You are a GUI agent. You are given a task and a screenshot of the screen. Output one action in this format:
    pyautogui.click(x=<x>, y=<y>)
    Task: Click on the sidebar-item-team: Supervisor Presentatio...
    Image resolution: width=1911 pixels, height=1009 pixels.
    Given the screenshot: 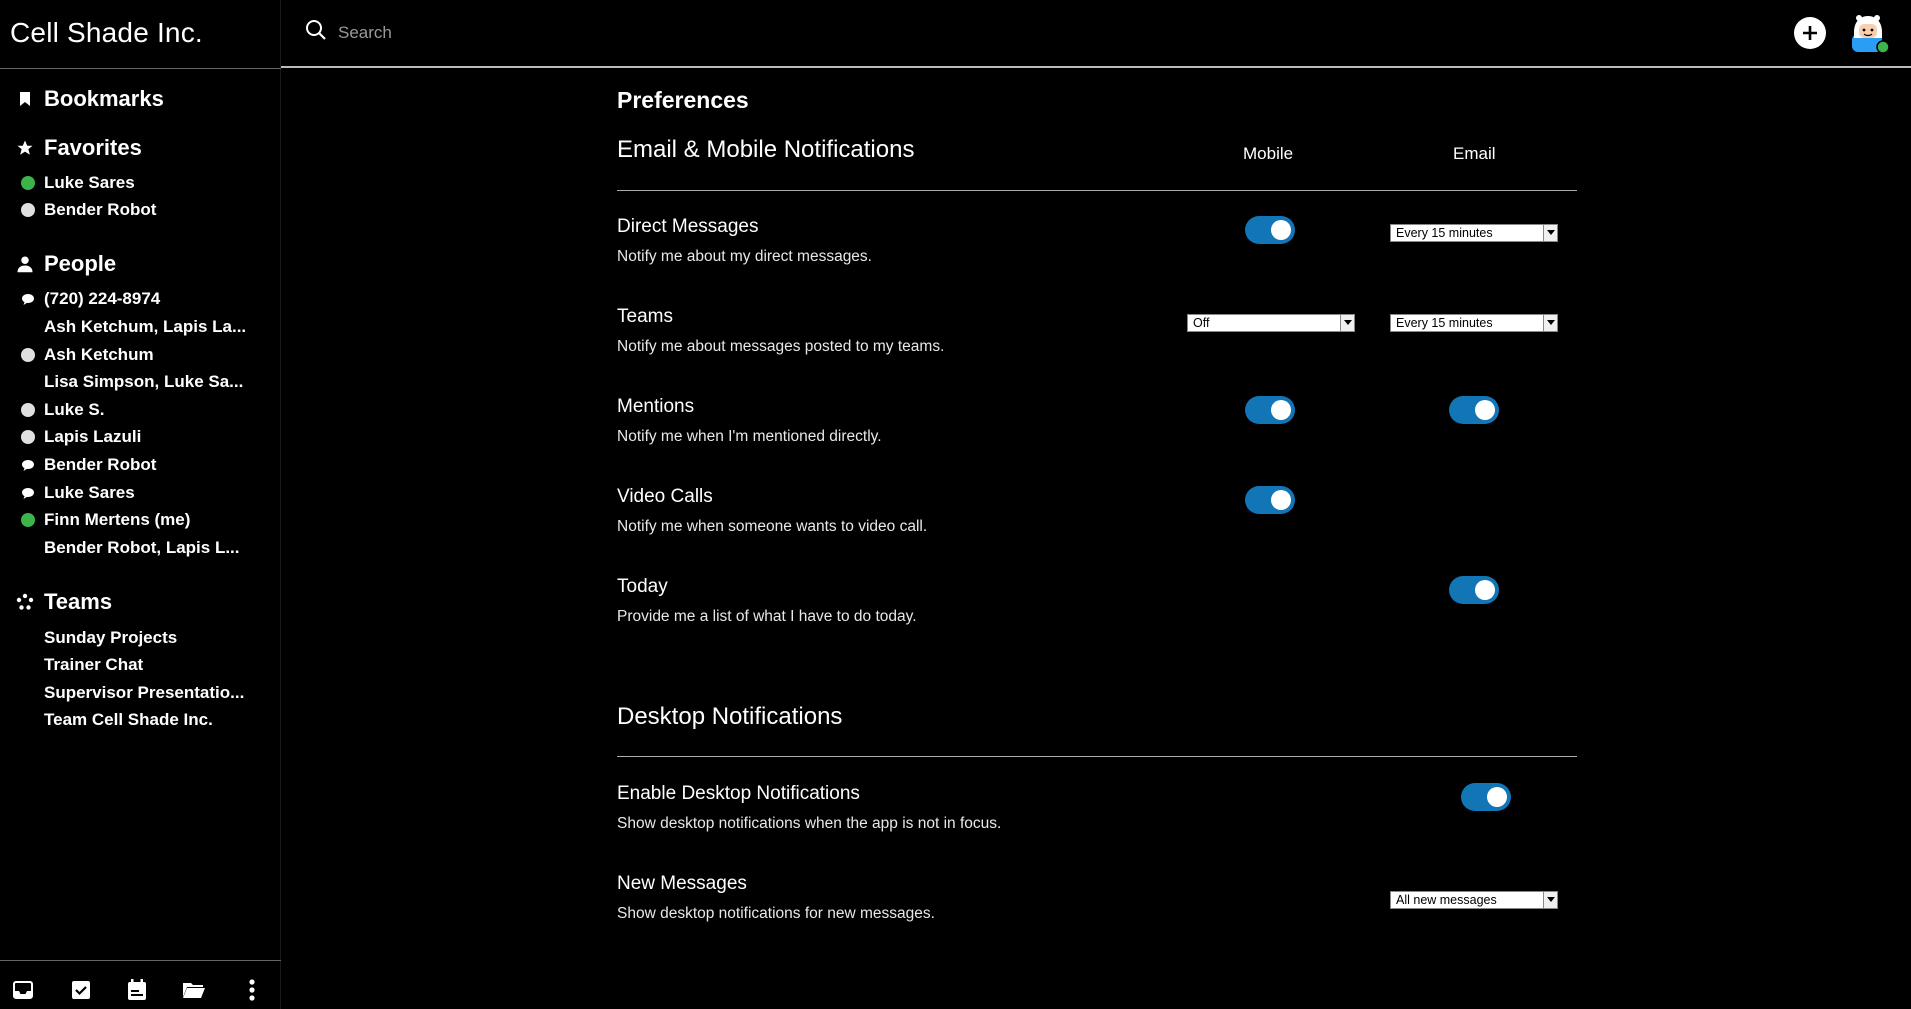 What is the action you would take?
    pyautogui.click(x=132, y=693)
    